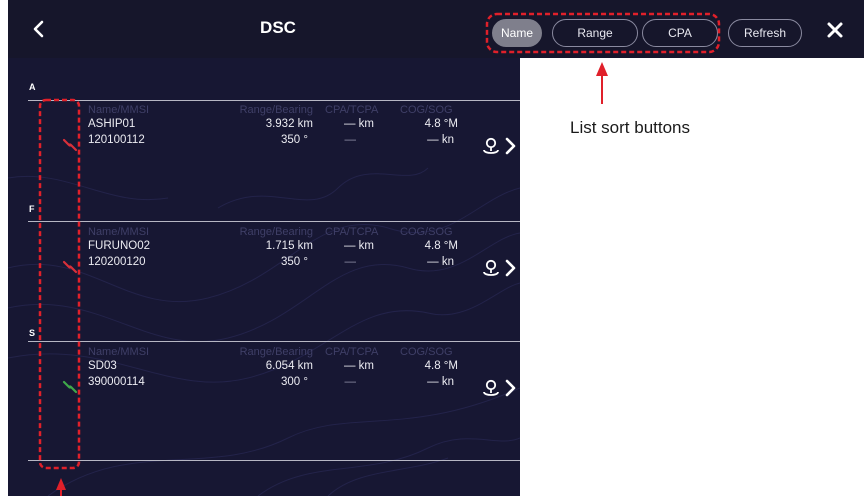 The height and width of the screenshot is (496, 864). Describe the element at coordinates (289, 124) in the screenshot. I see `range-value: 3.932 km` at that location.